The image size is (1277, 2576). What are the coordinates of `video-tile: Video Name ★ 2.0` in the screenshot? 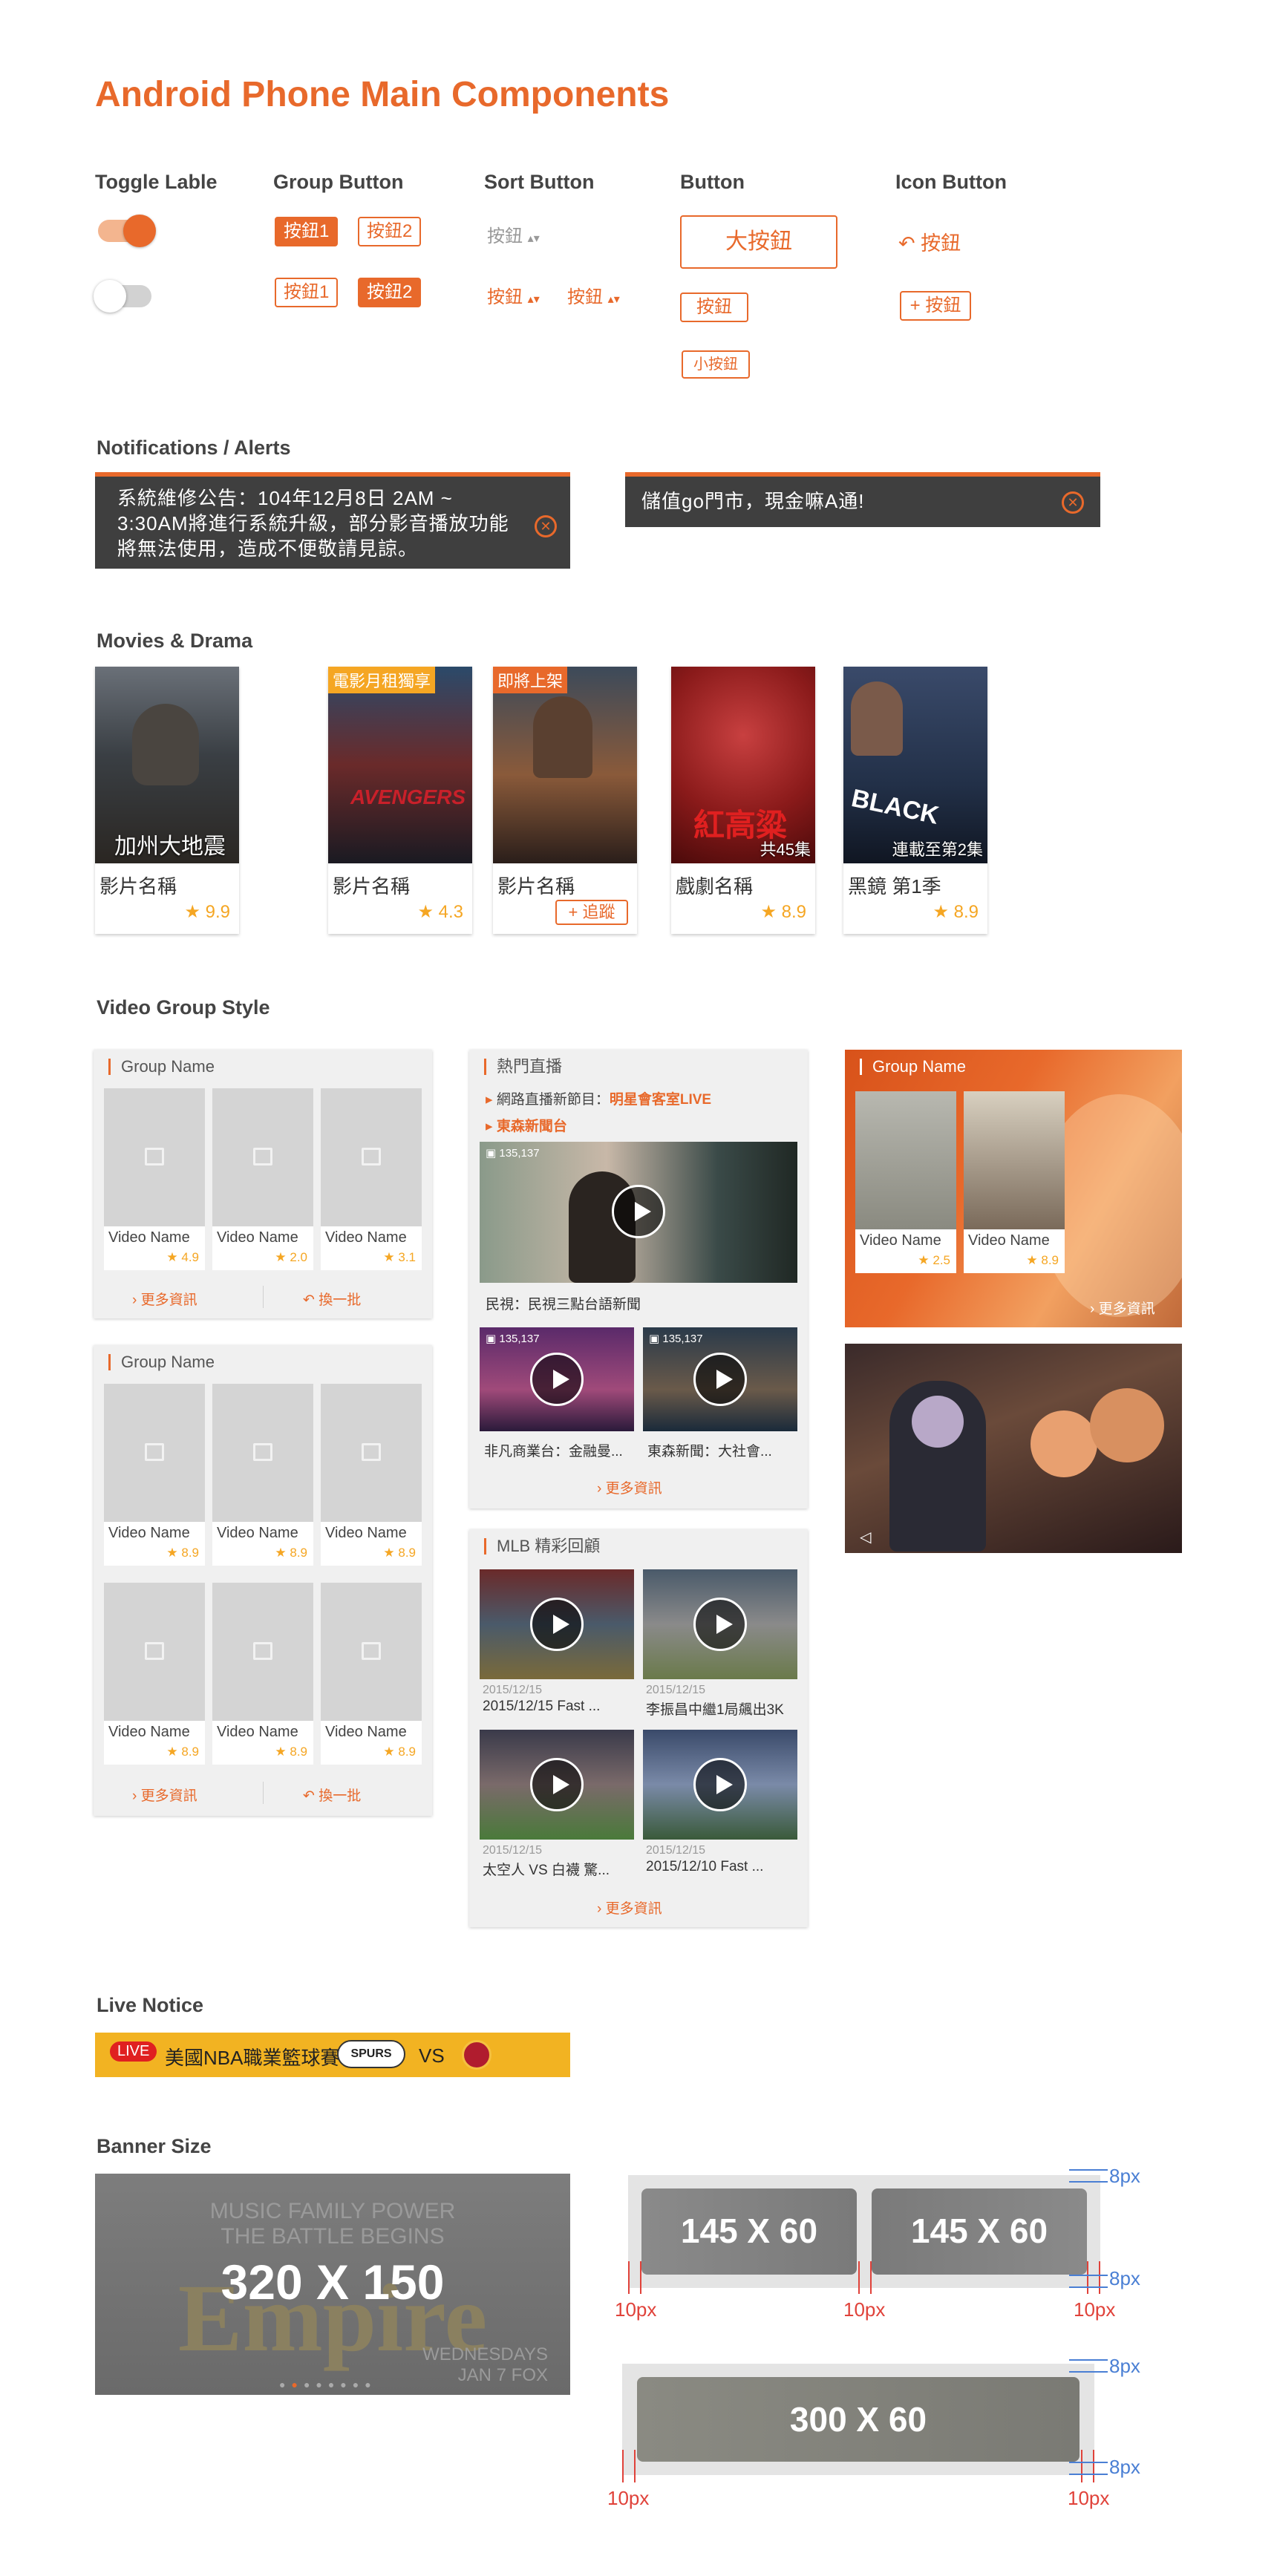 It's located at (262, 1179).